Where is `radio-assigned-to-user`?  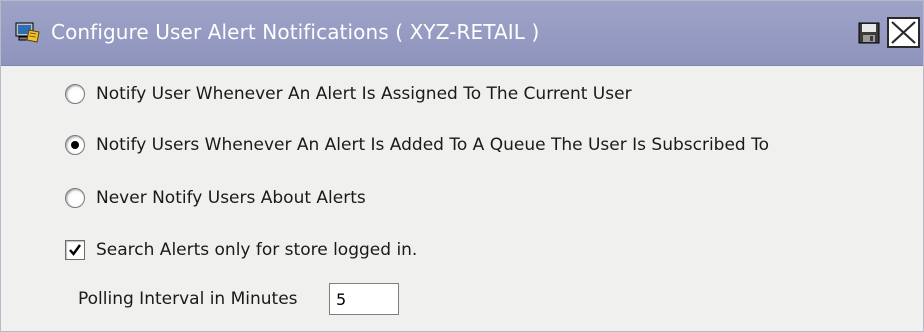
radio-assigned-to-user is located at coordinates (75, 94).